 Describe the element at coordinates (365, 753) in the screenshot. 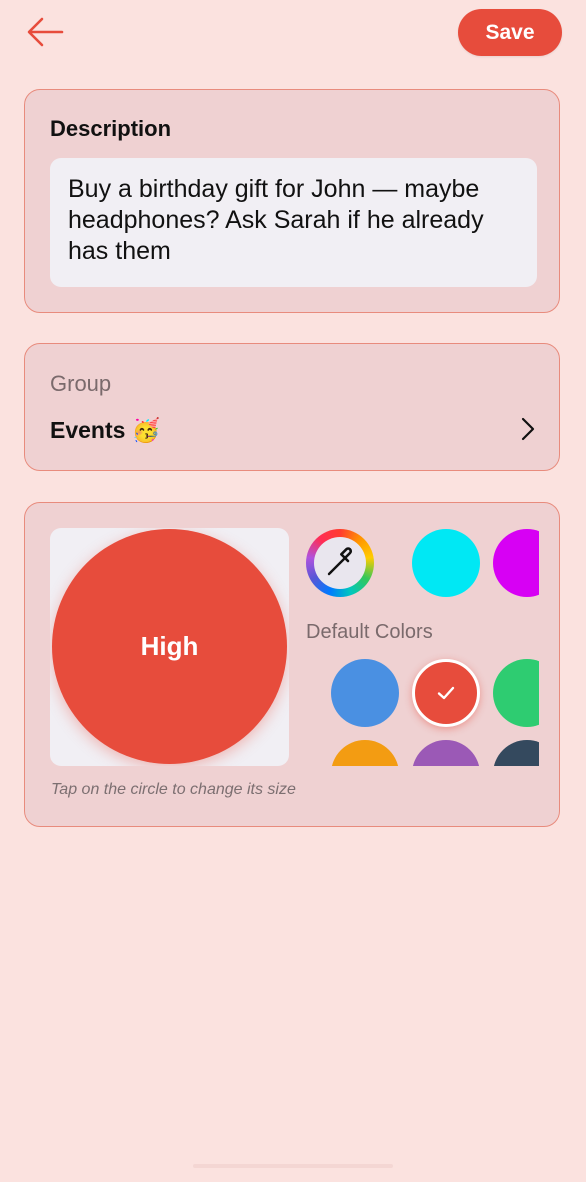

I see `default-color-orange` at that location.